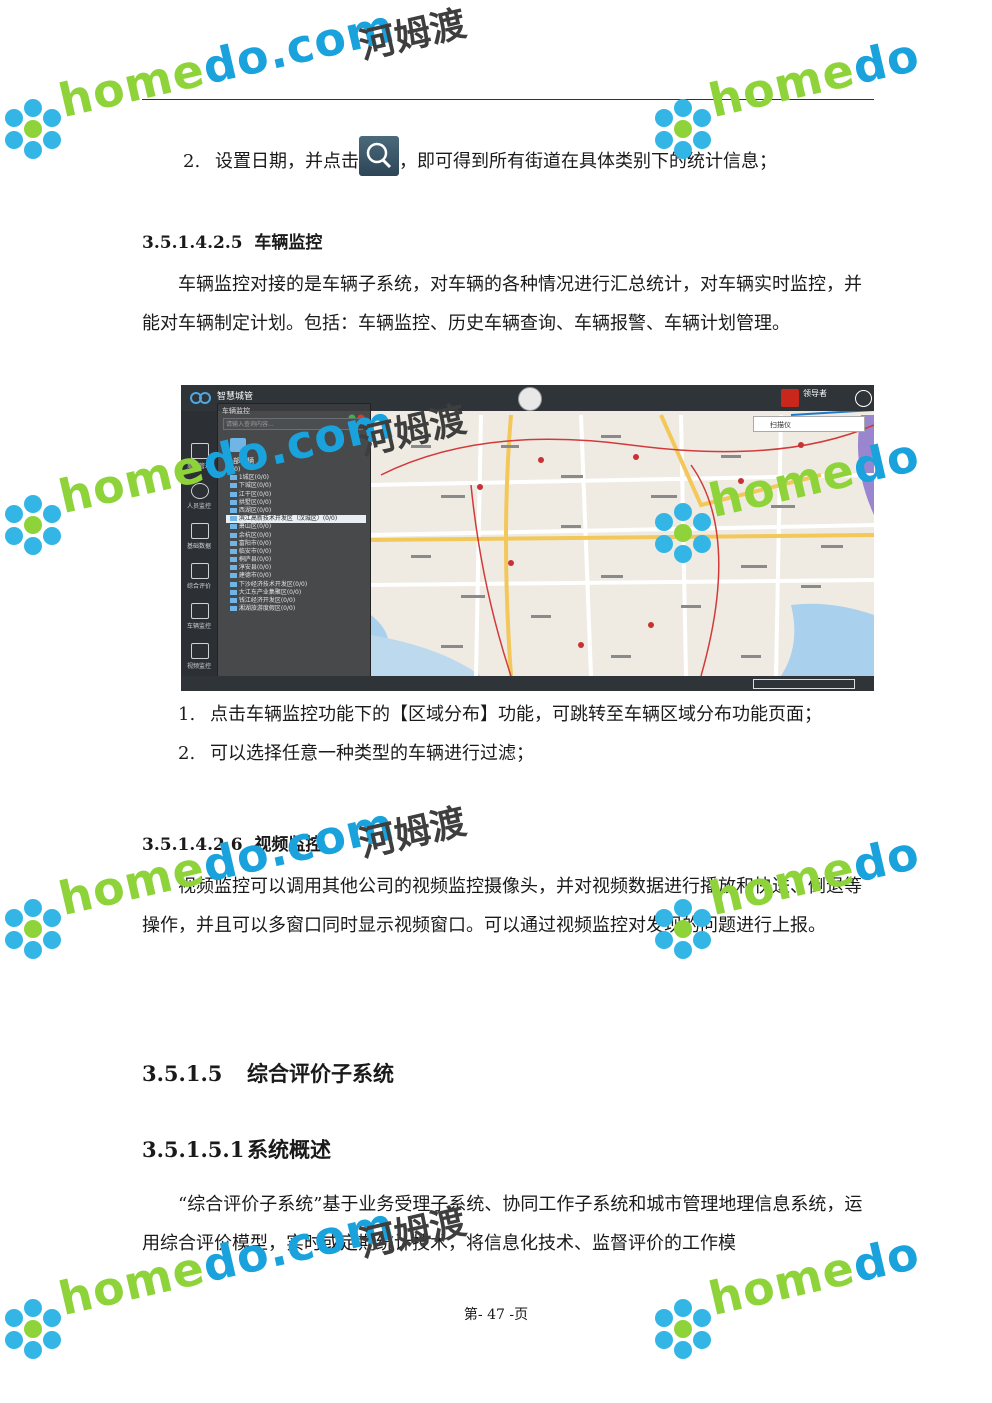  Describe the element at coordinates (379, 156) in the screenshot. I see `search-icon` at that location.